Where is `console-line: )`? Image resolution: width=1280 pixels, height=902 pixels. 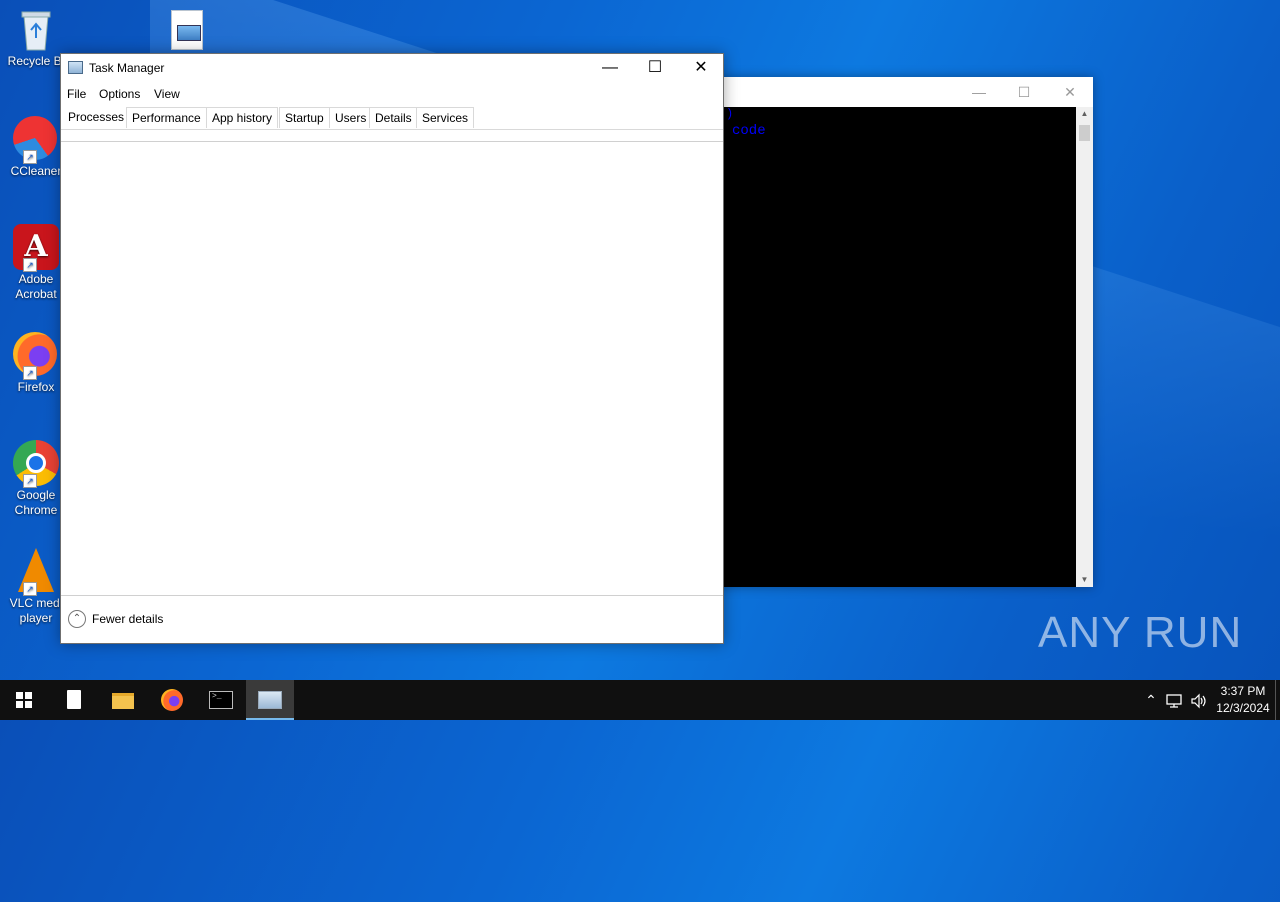 console-line: ) is located at coordinates (730, 114).